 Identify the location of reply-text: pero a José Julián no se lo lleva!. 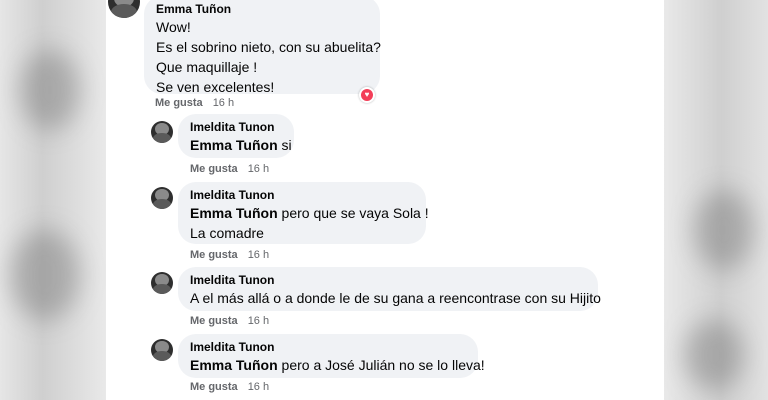
(383, 365).